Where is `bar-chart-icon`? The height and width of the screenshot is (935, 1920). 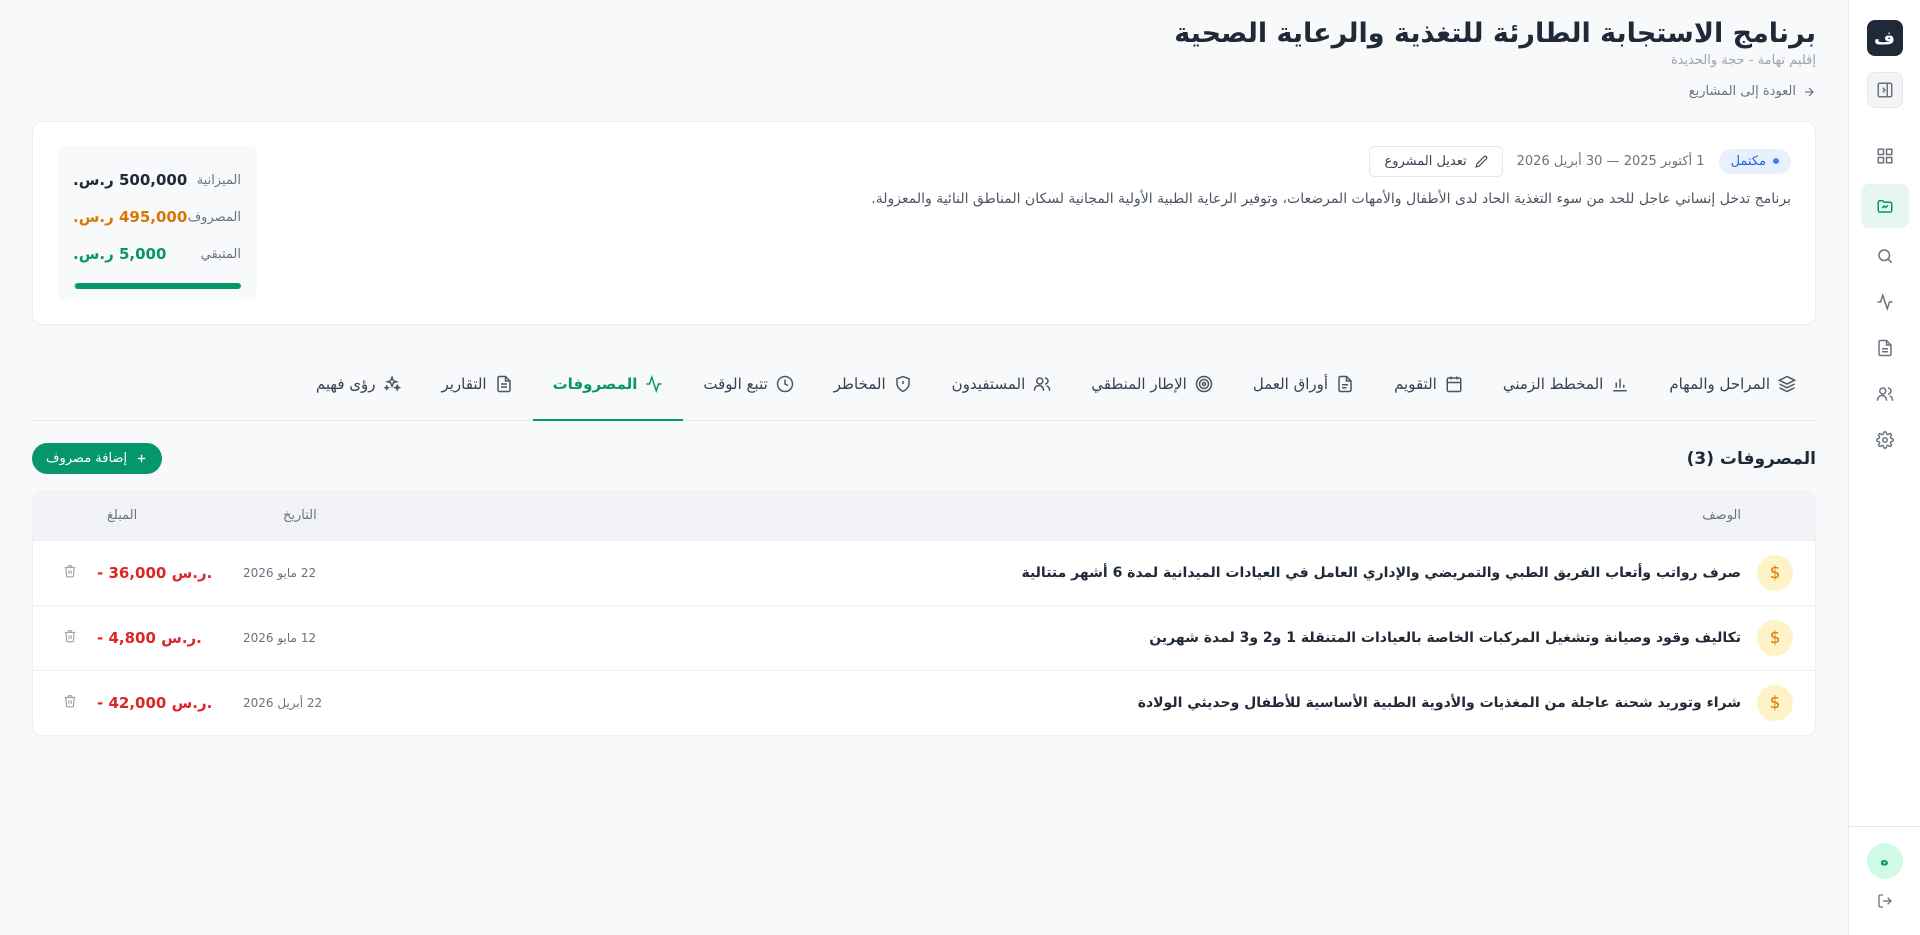
bar-chart-icon is located at coordinates (1620, 385).